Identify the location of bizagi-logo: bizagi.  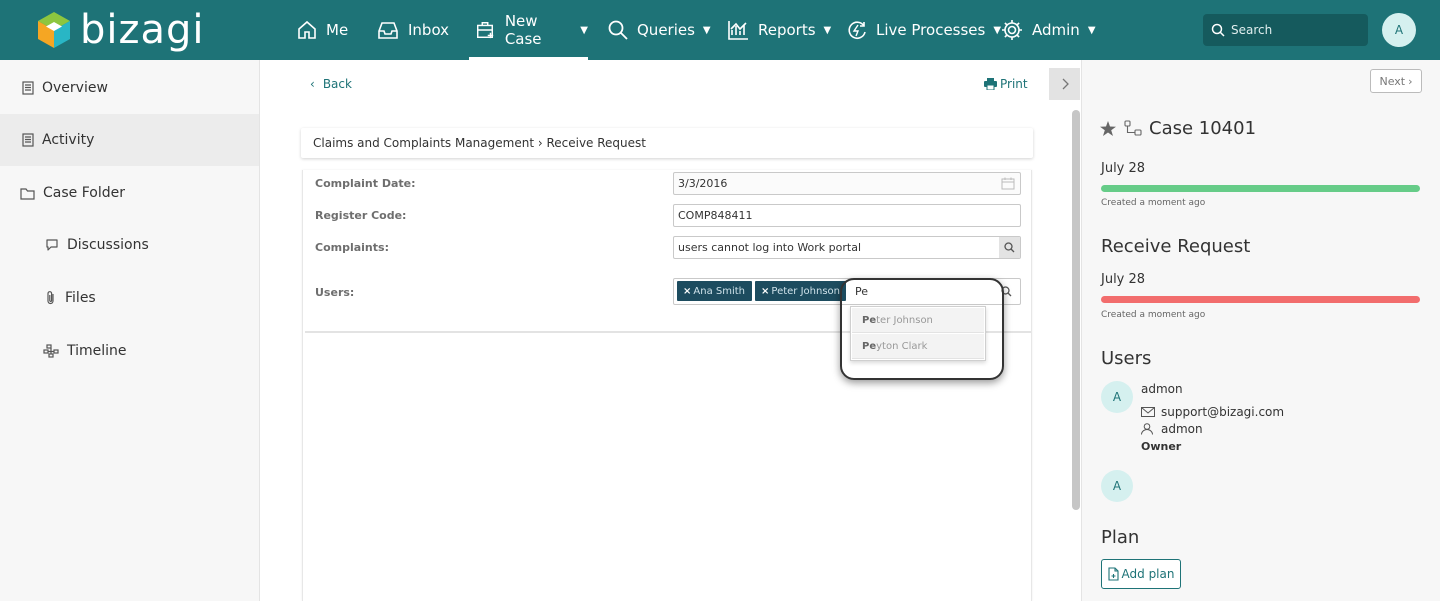
(120, 30).